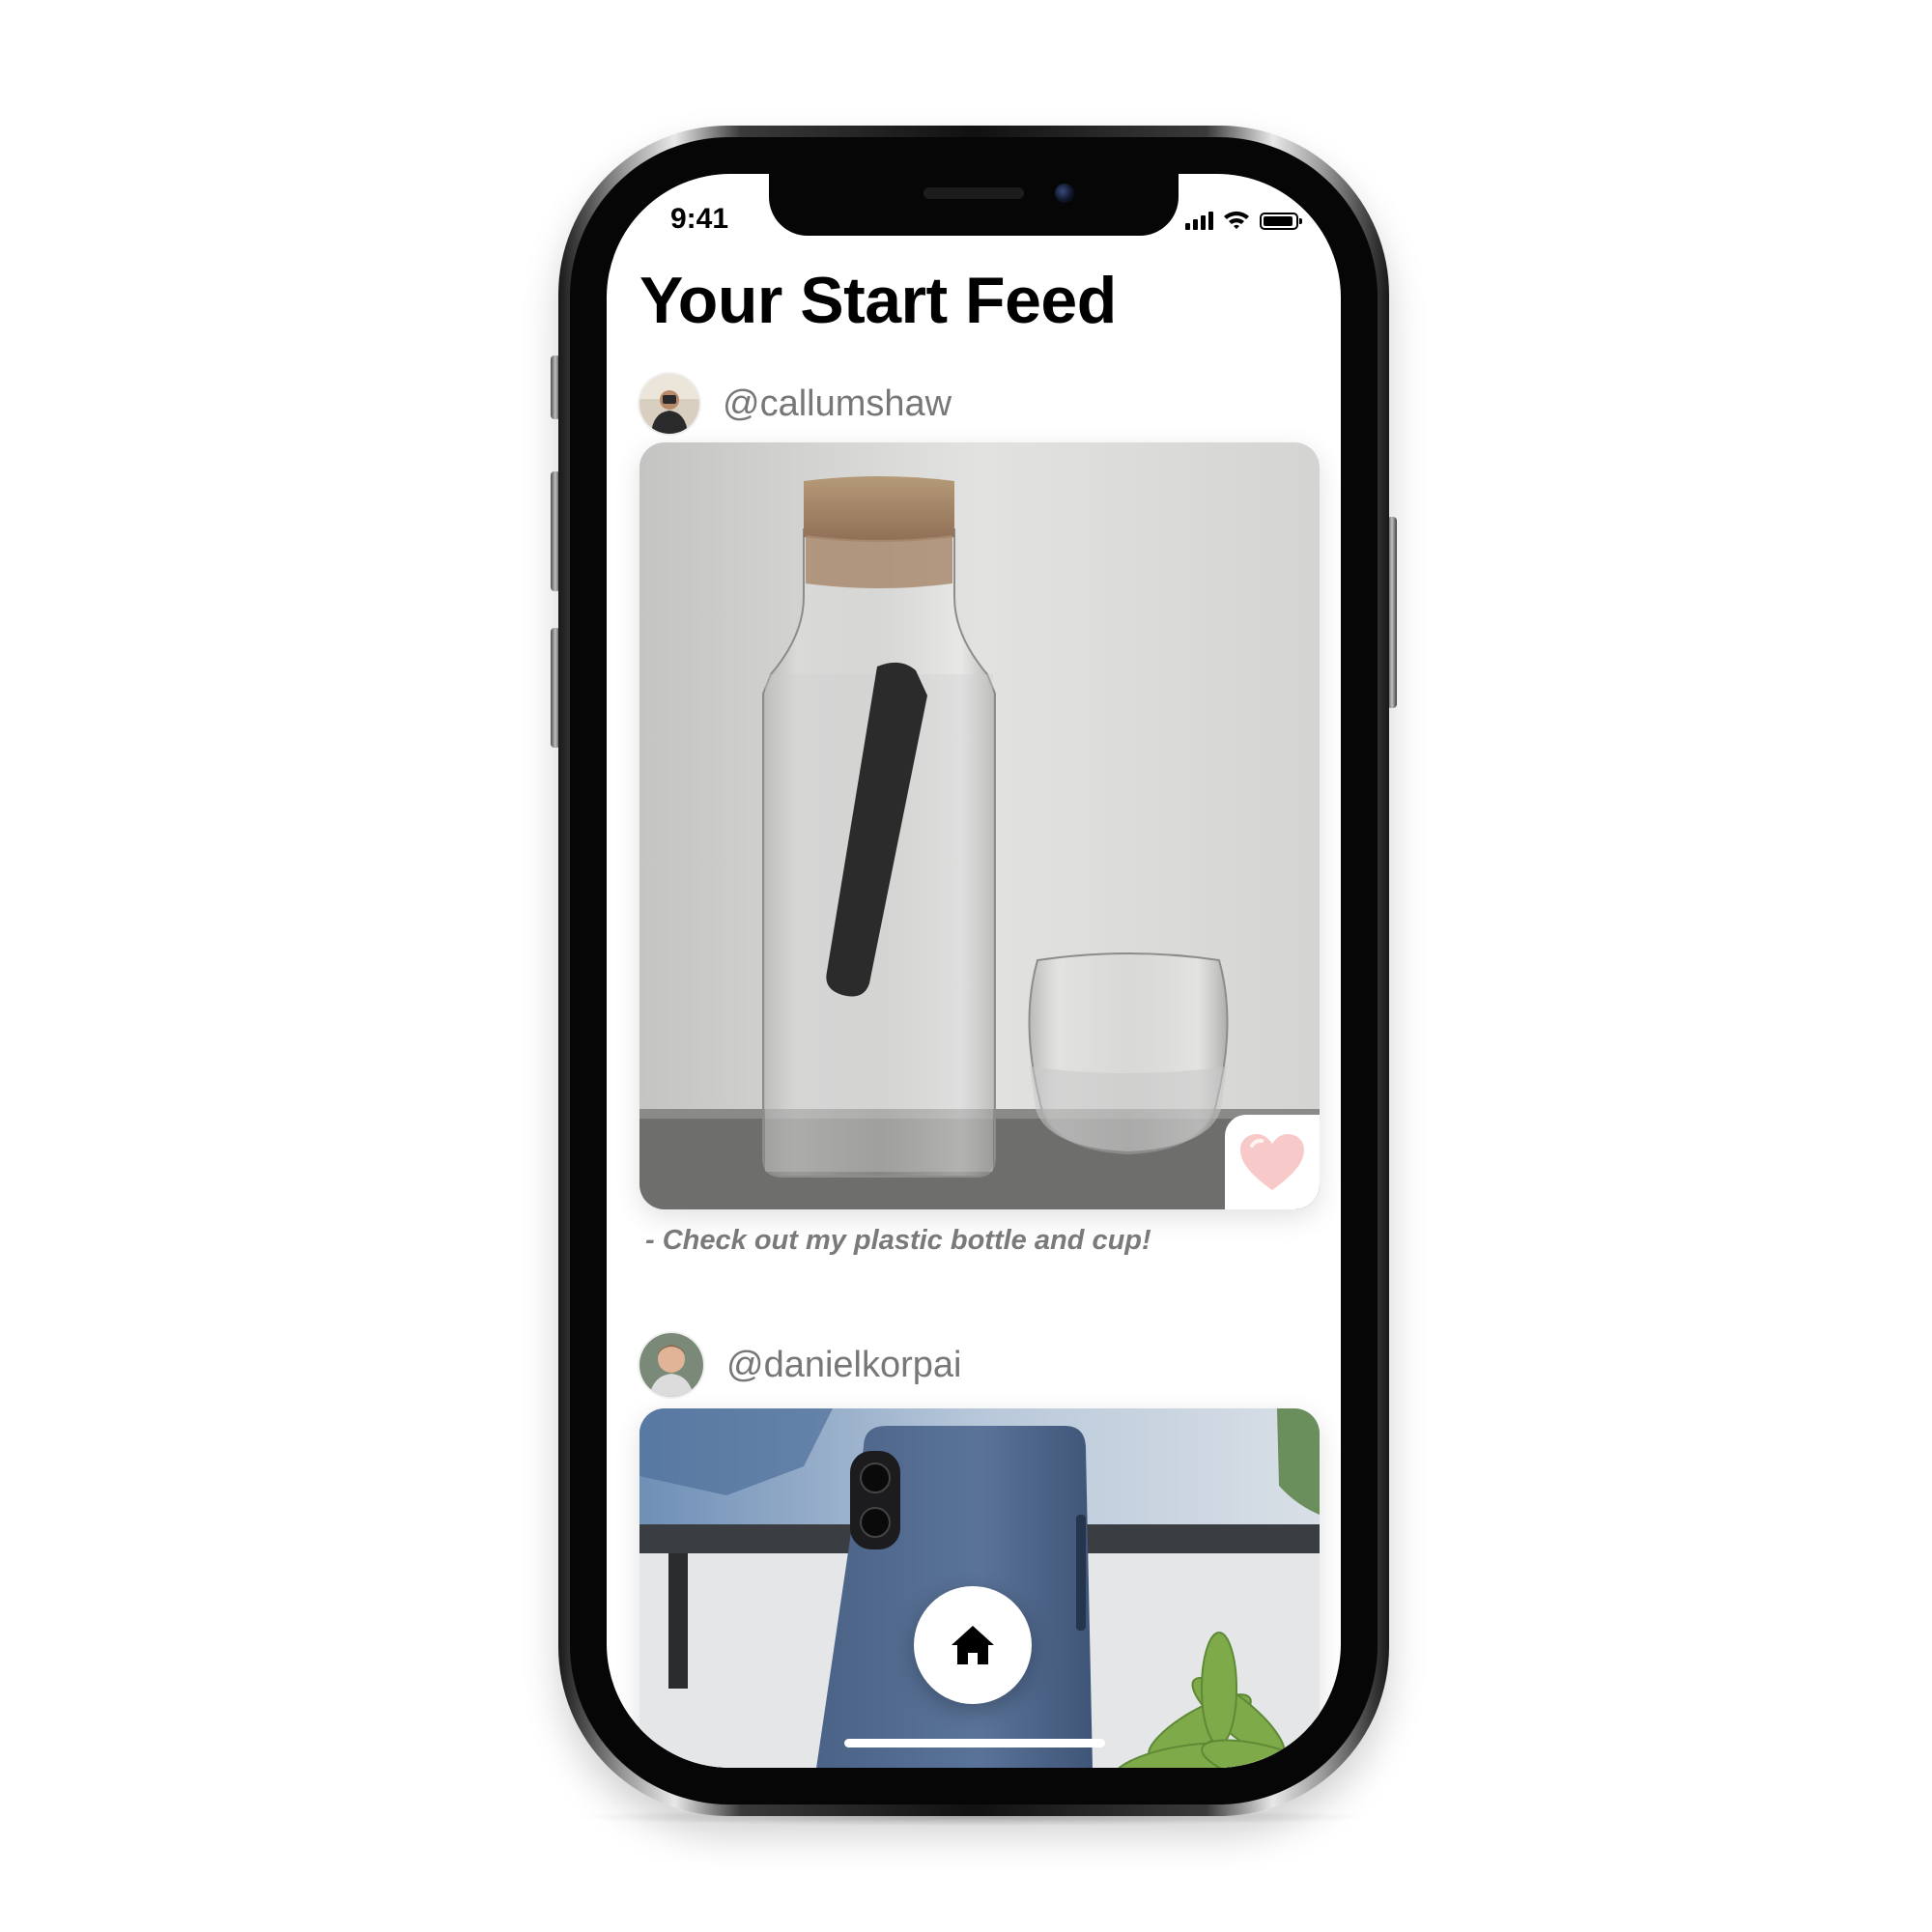 This screenshot has height=1932, width=1932. I want to click on status-time: 9:41, so click(699, 219).